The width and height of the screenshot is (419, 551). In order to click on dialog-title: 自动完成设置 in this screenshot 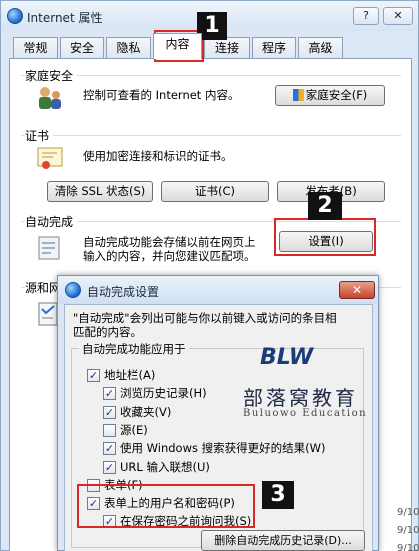, I will do `click(123, 292)`.